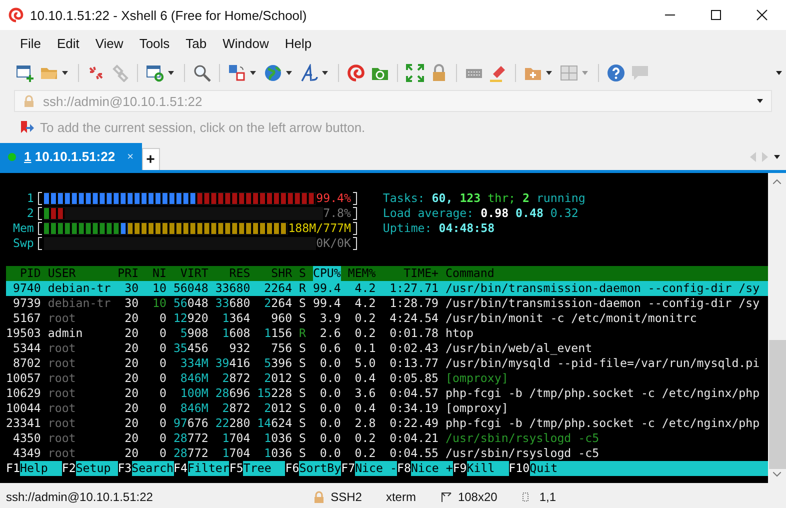 This screenshot has height=508, width=786. I want to click on pid-cell: 10044, so click(23, 408).